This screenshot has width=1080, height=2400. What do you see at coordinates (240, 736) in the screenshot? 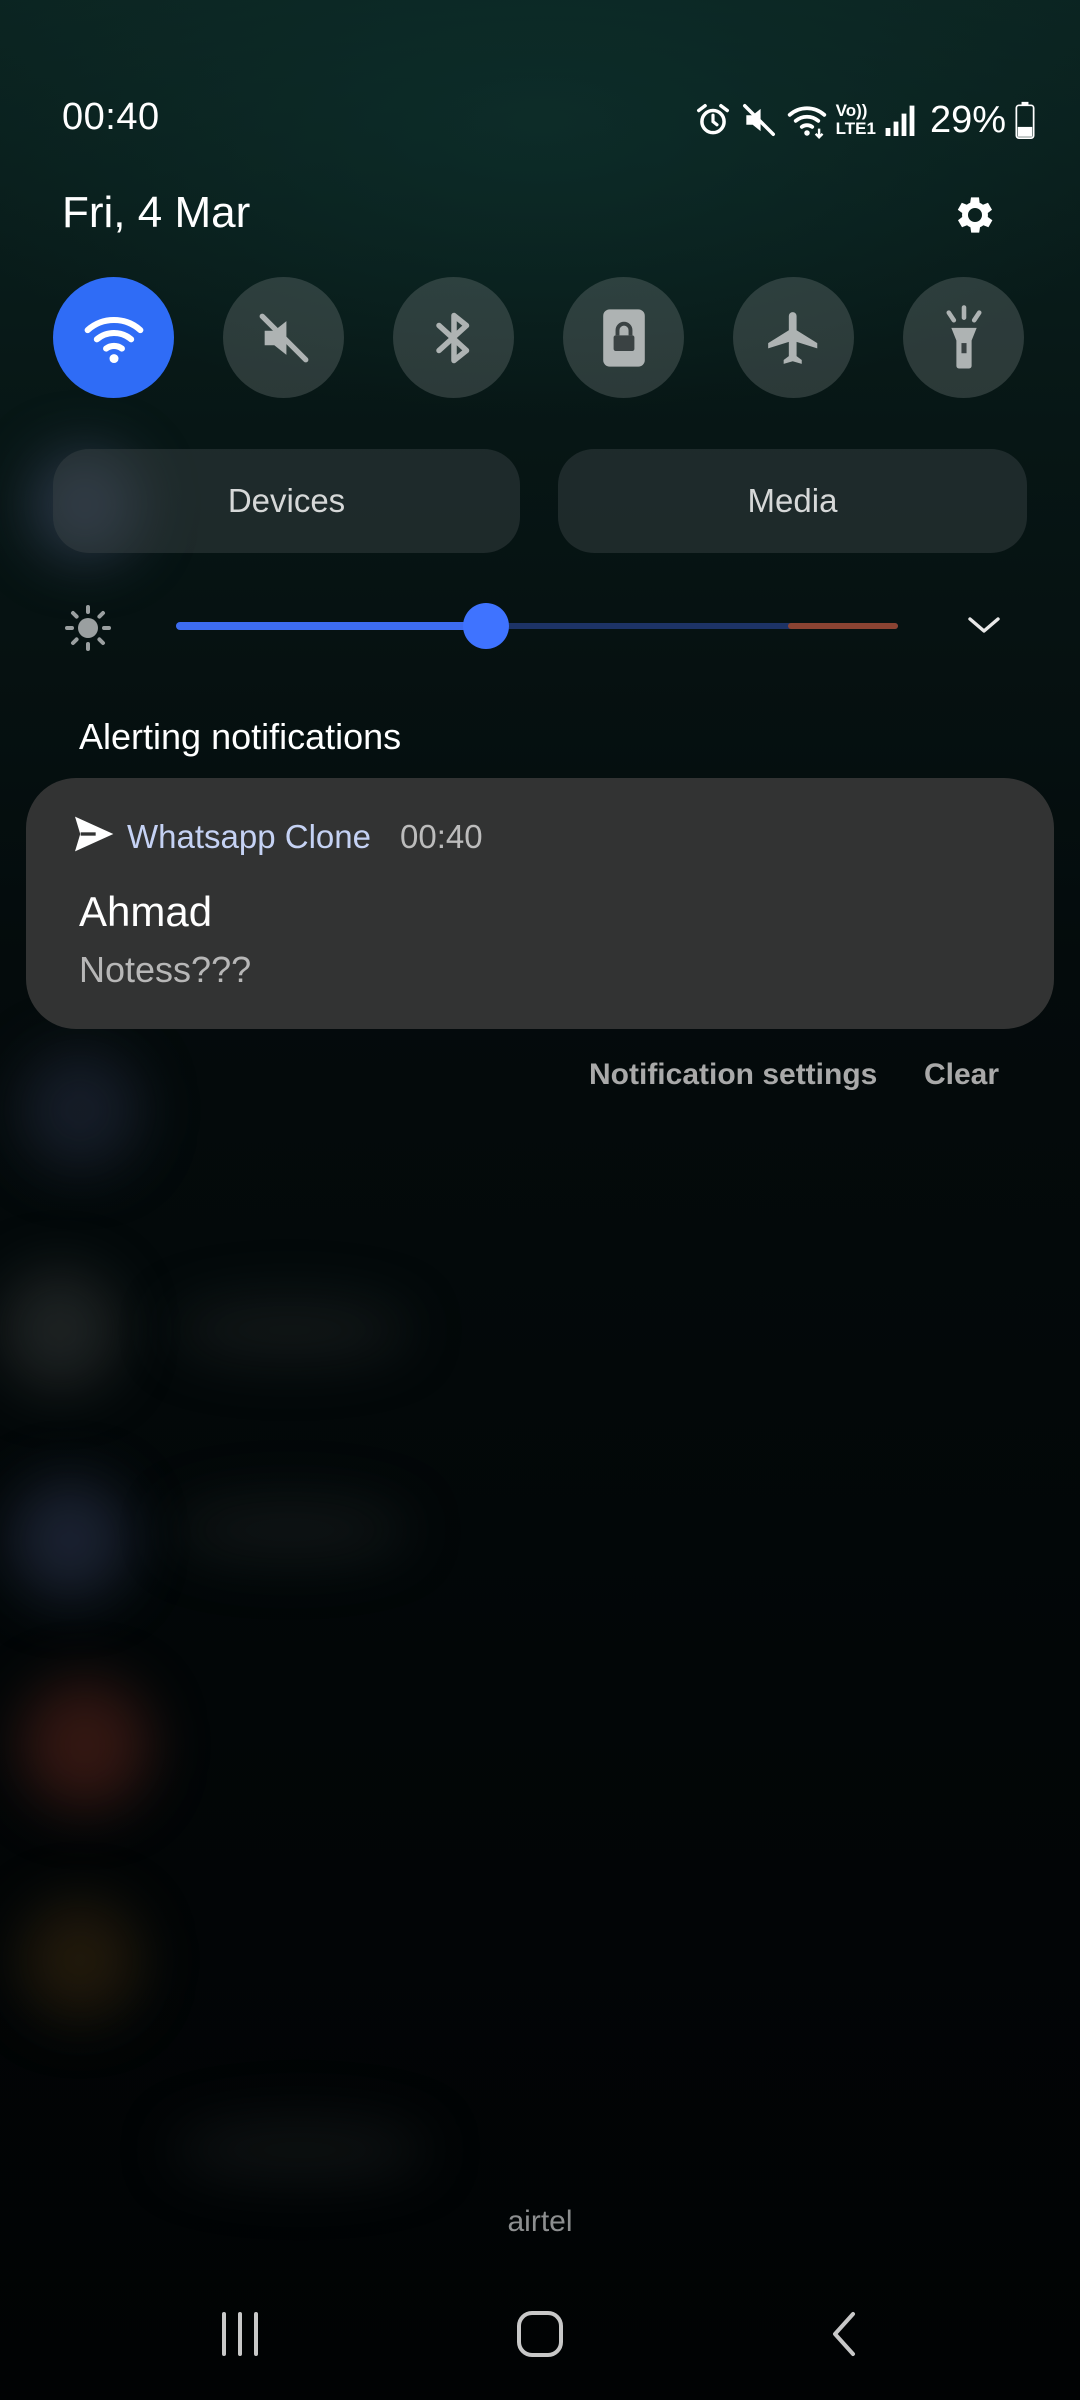
I see `section-title: Alerting notifications` at bounding box center [240, 736].